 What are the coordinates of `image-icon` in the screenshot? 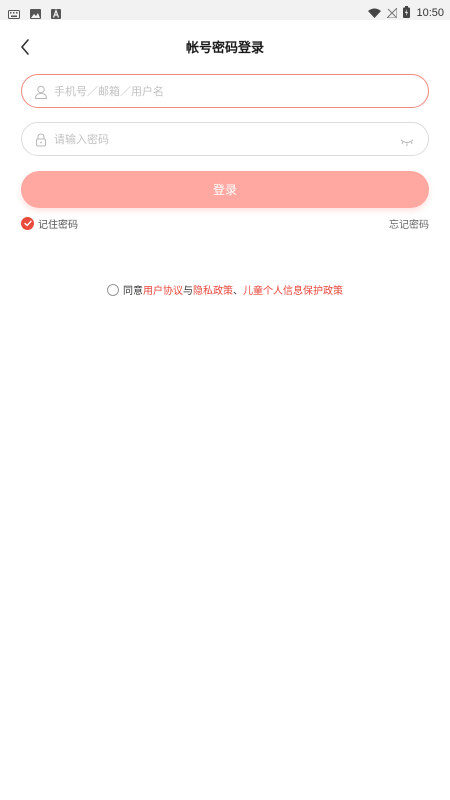 It's located at (35, 13).